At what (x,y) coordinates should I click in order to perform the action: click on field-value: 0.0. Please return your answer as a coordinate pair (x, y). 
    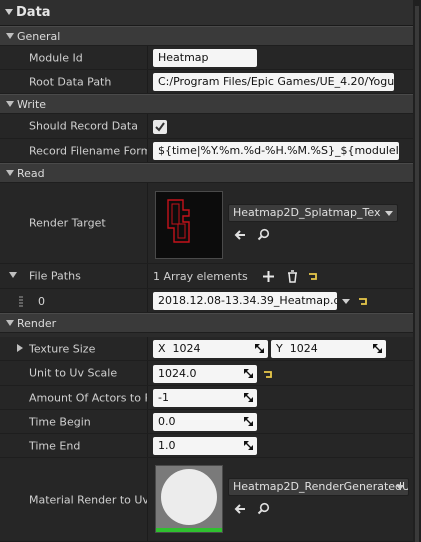
    Looking at the image, I should click on (167, 421).